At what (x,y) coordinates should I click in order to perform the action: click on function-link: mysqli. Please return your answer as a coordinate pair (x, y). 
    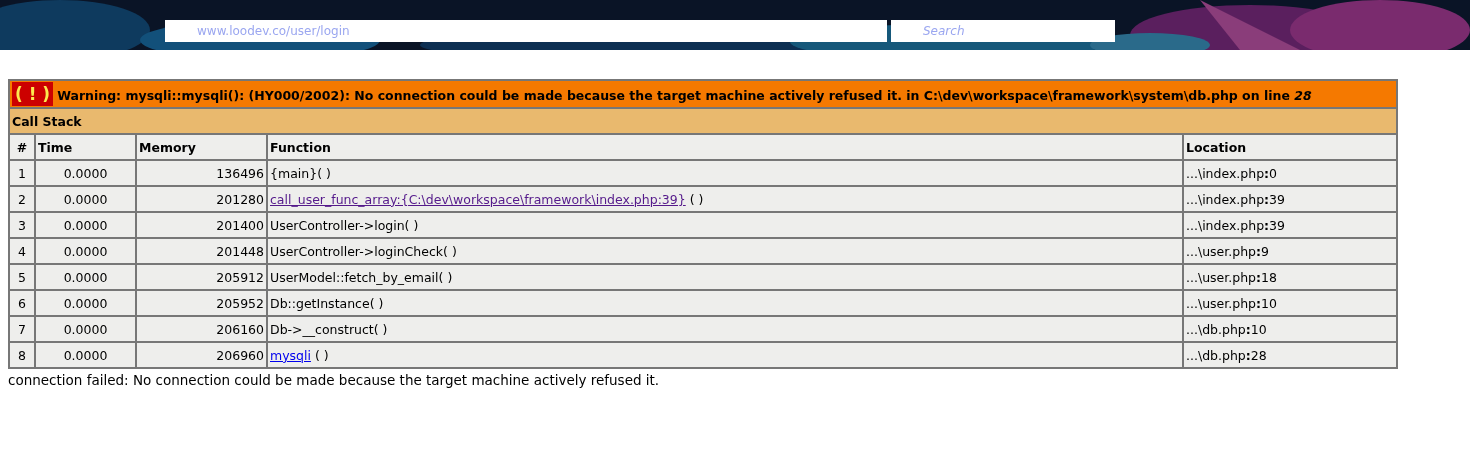
    Looking at the image, I should click on (290, 355).